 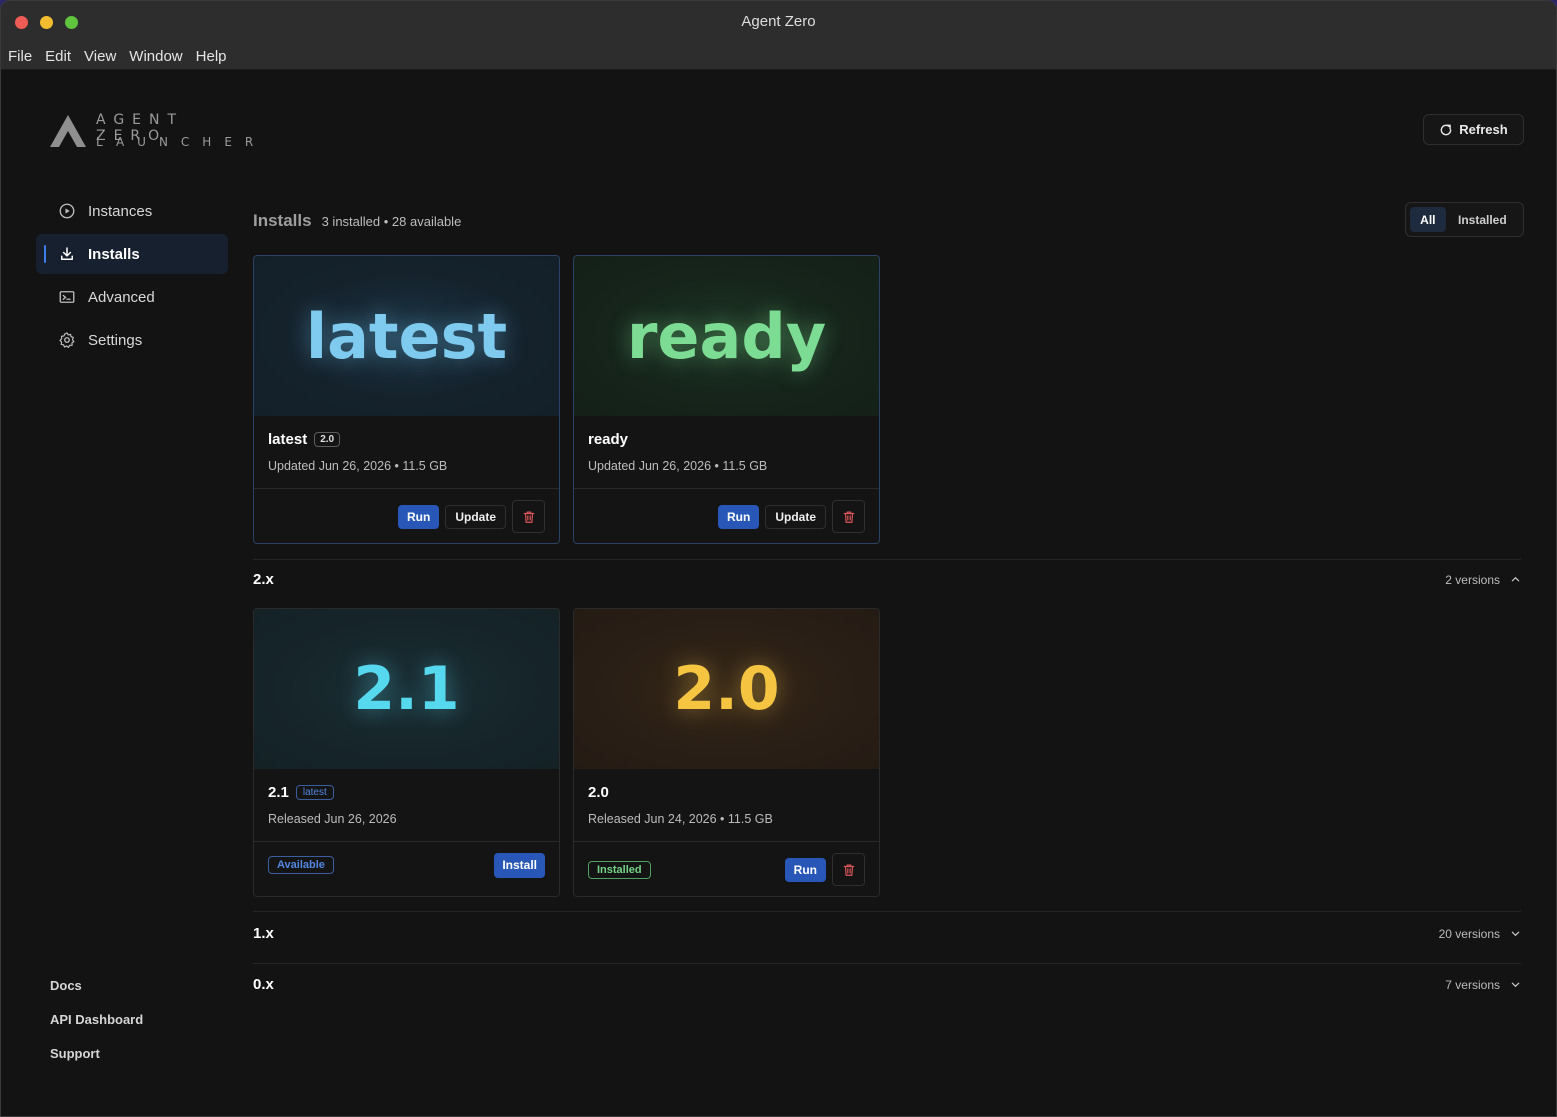 I want to click on sidebar-nav: Instances Installs Advanced Settings, so click(x=132, y=277).